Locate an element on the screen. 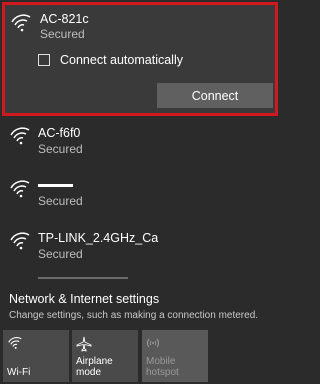 This screenshot has width=320, height=384. redacted-name is located at coordinates (55, 185).